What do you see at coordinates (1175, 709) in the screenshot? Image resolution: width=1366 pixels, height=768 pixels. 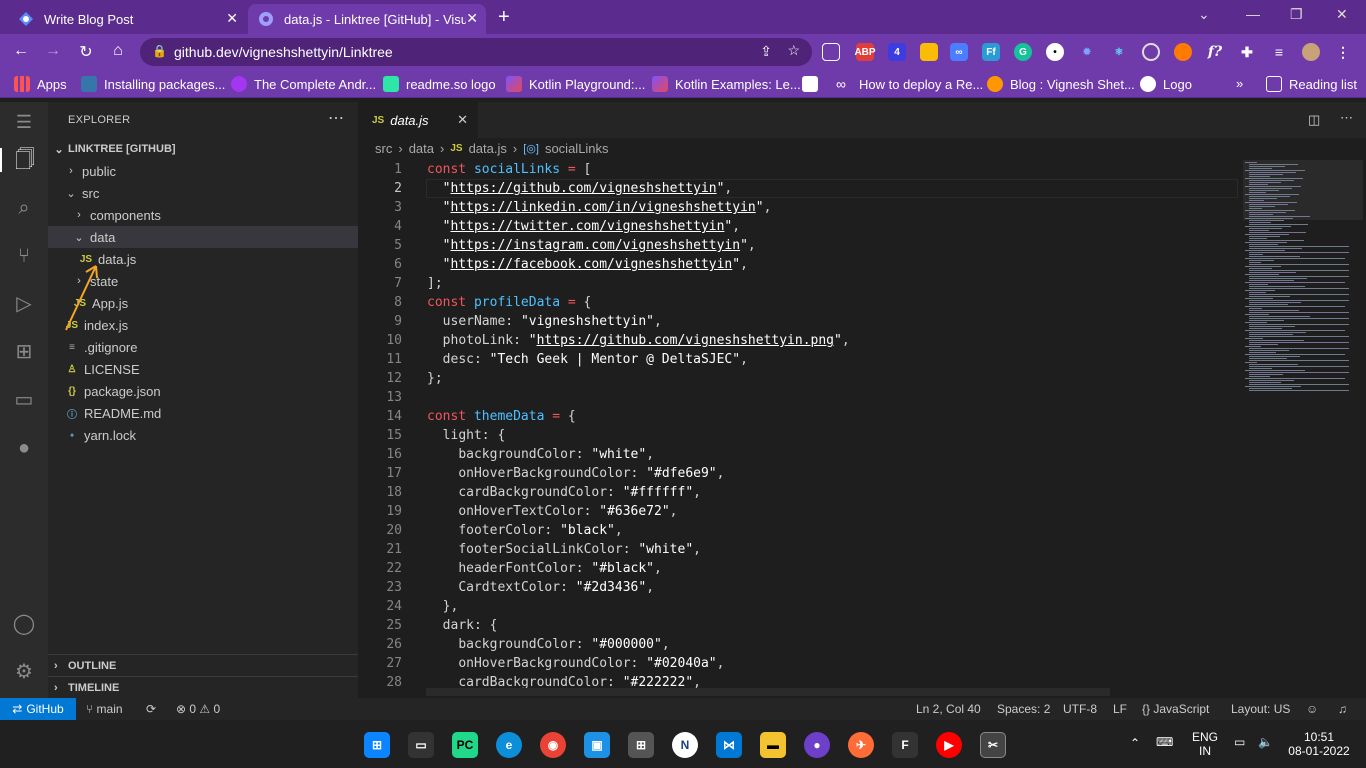 I see `language-mode: {} JavaScript` at bounding box center [1175, 709].